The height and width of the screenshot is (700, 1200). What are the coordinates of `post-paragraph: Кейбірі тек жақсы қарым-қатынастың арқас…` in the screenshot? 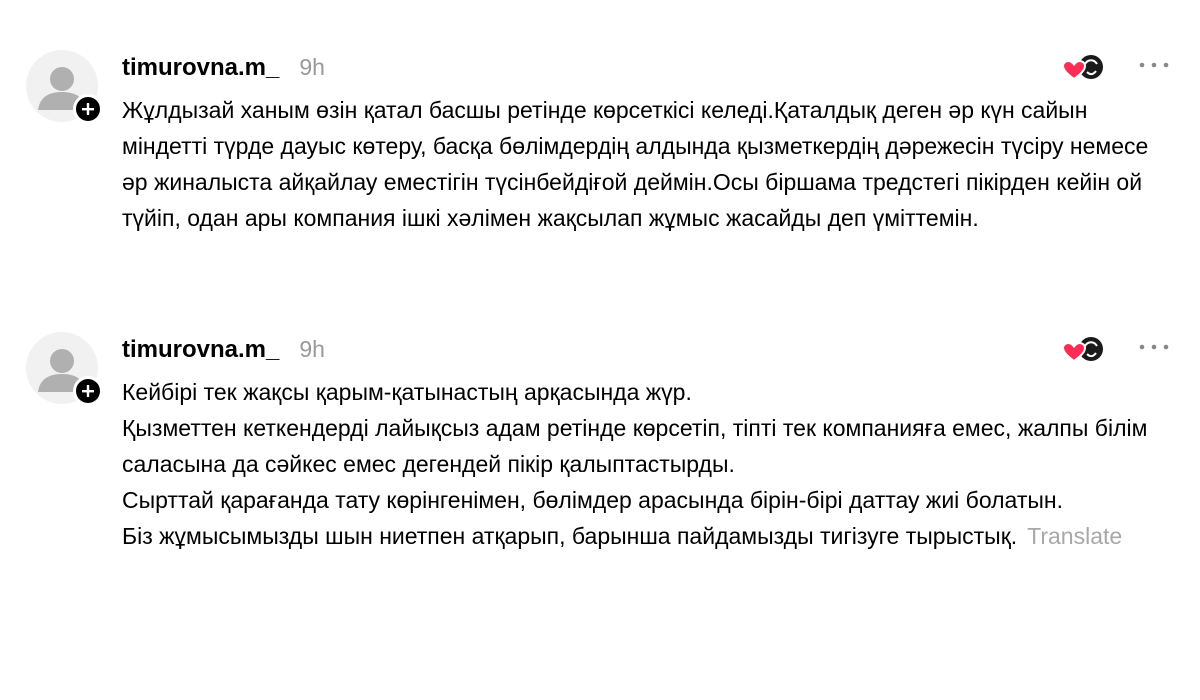 It's located at (407, 392).